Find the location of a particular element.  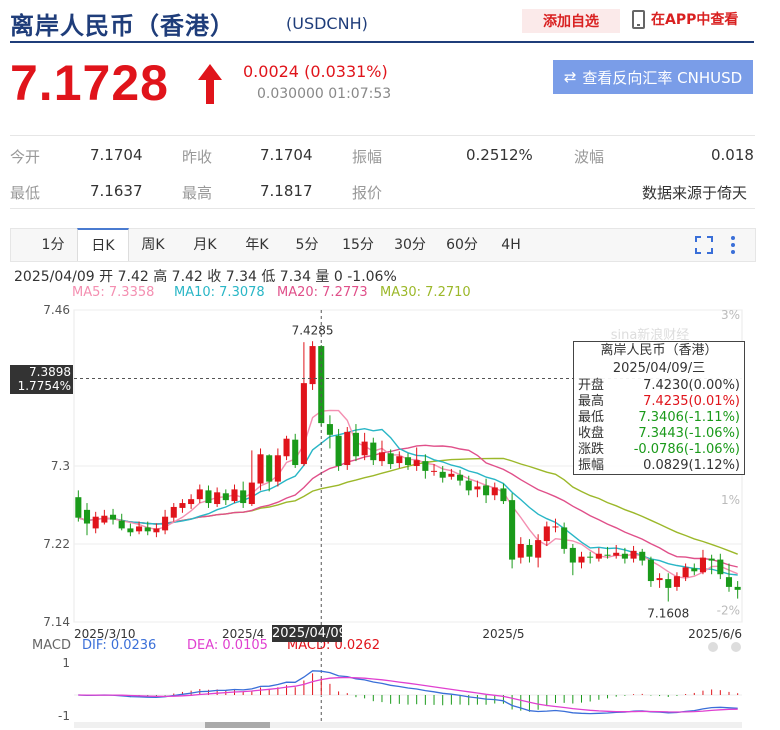

y-tick-label: 7.3 is located at coordinates (60, 466).